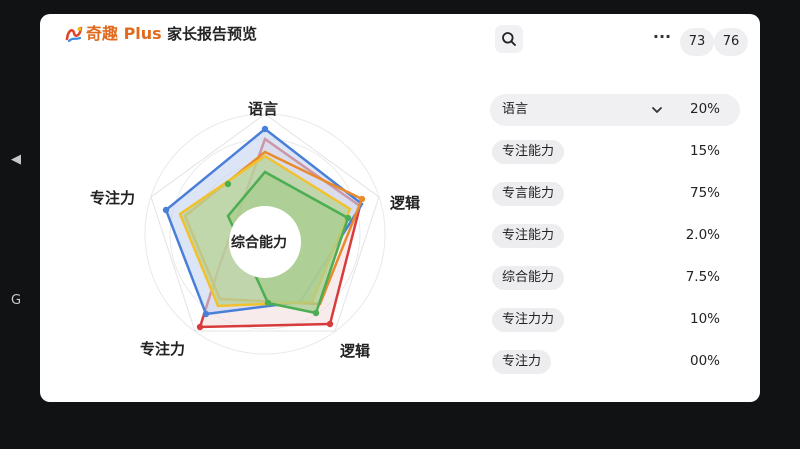 The width and height of the screenshot is (800, 449). Describe the element at coordinates (615, 194) in the screenshot. I see `list-item: 专言能力 75%` at that location.